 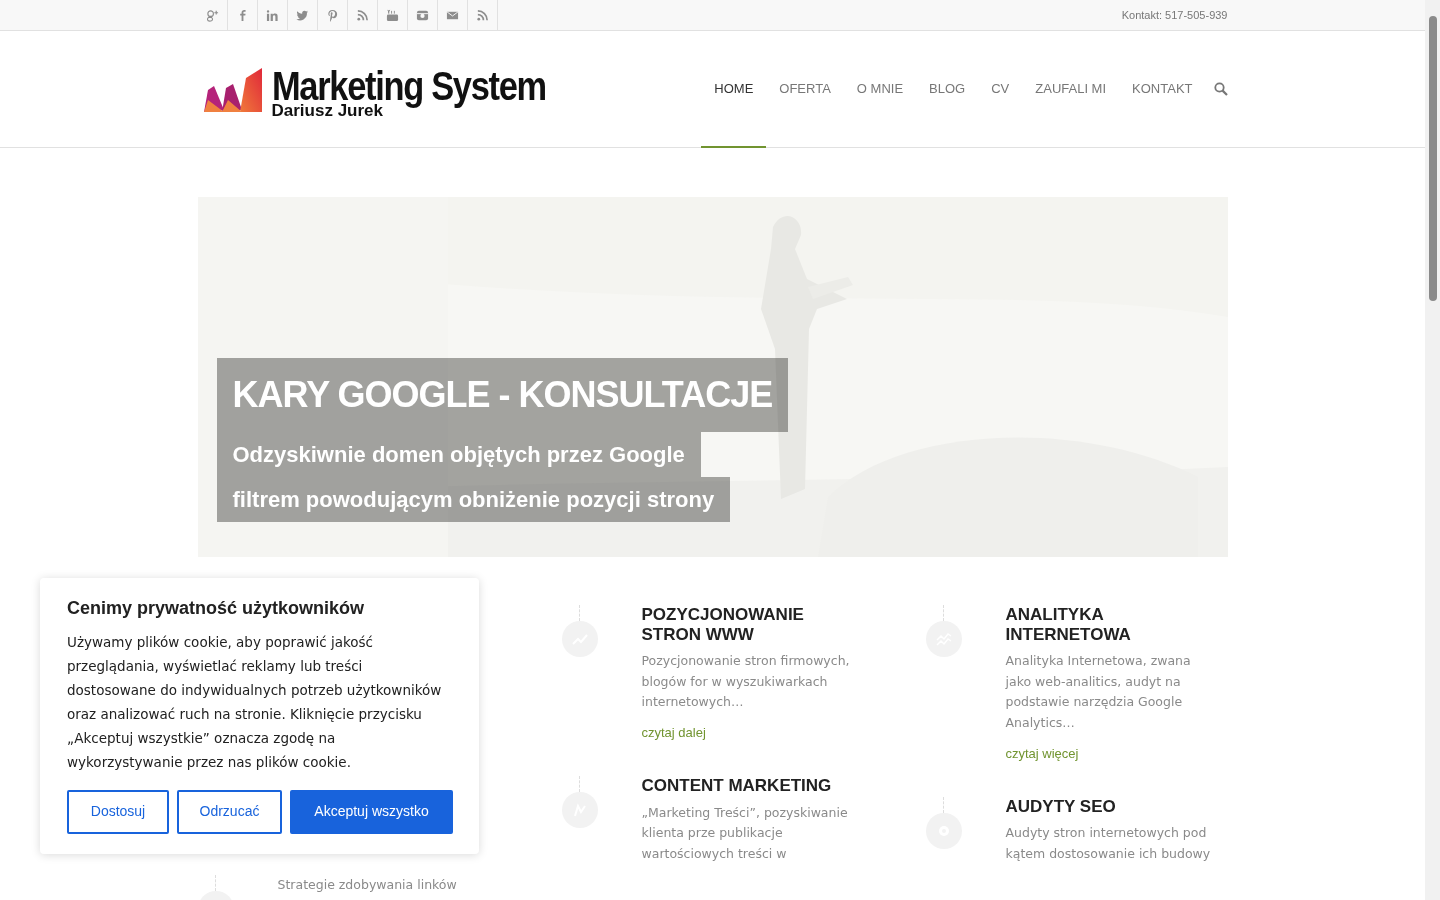 What do you see at coordinates (673, 732) in the screenshot?
I see `read-more-link: czytaj dalej` at bounding box center [673, 732].